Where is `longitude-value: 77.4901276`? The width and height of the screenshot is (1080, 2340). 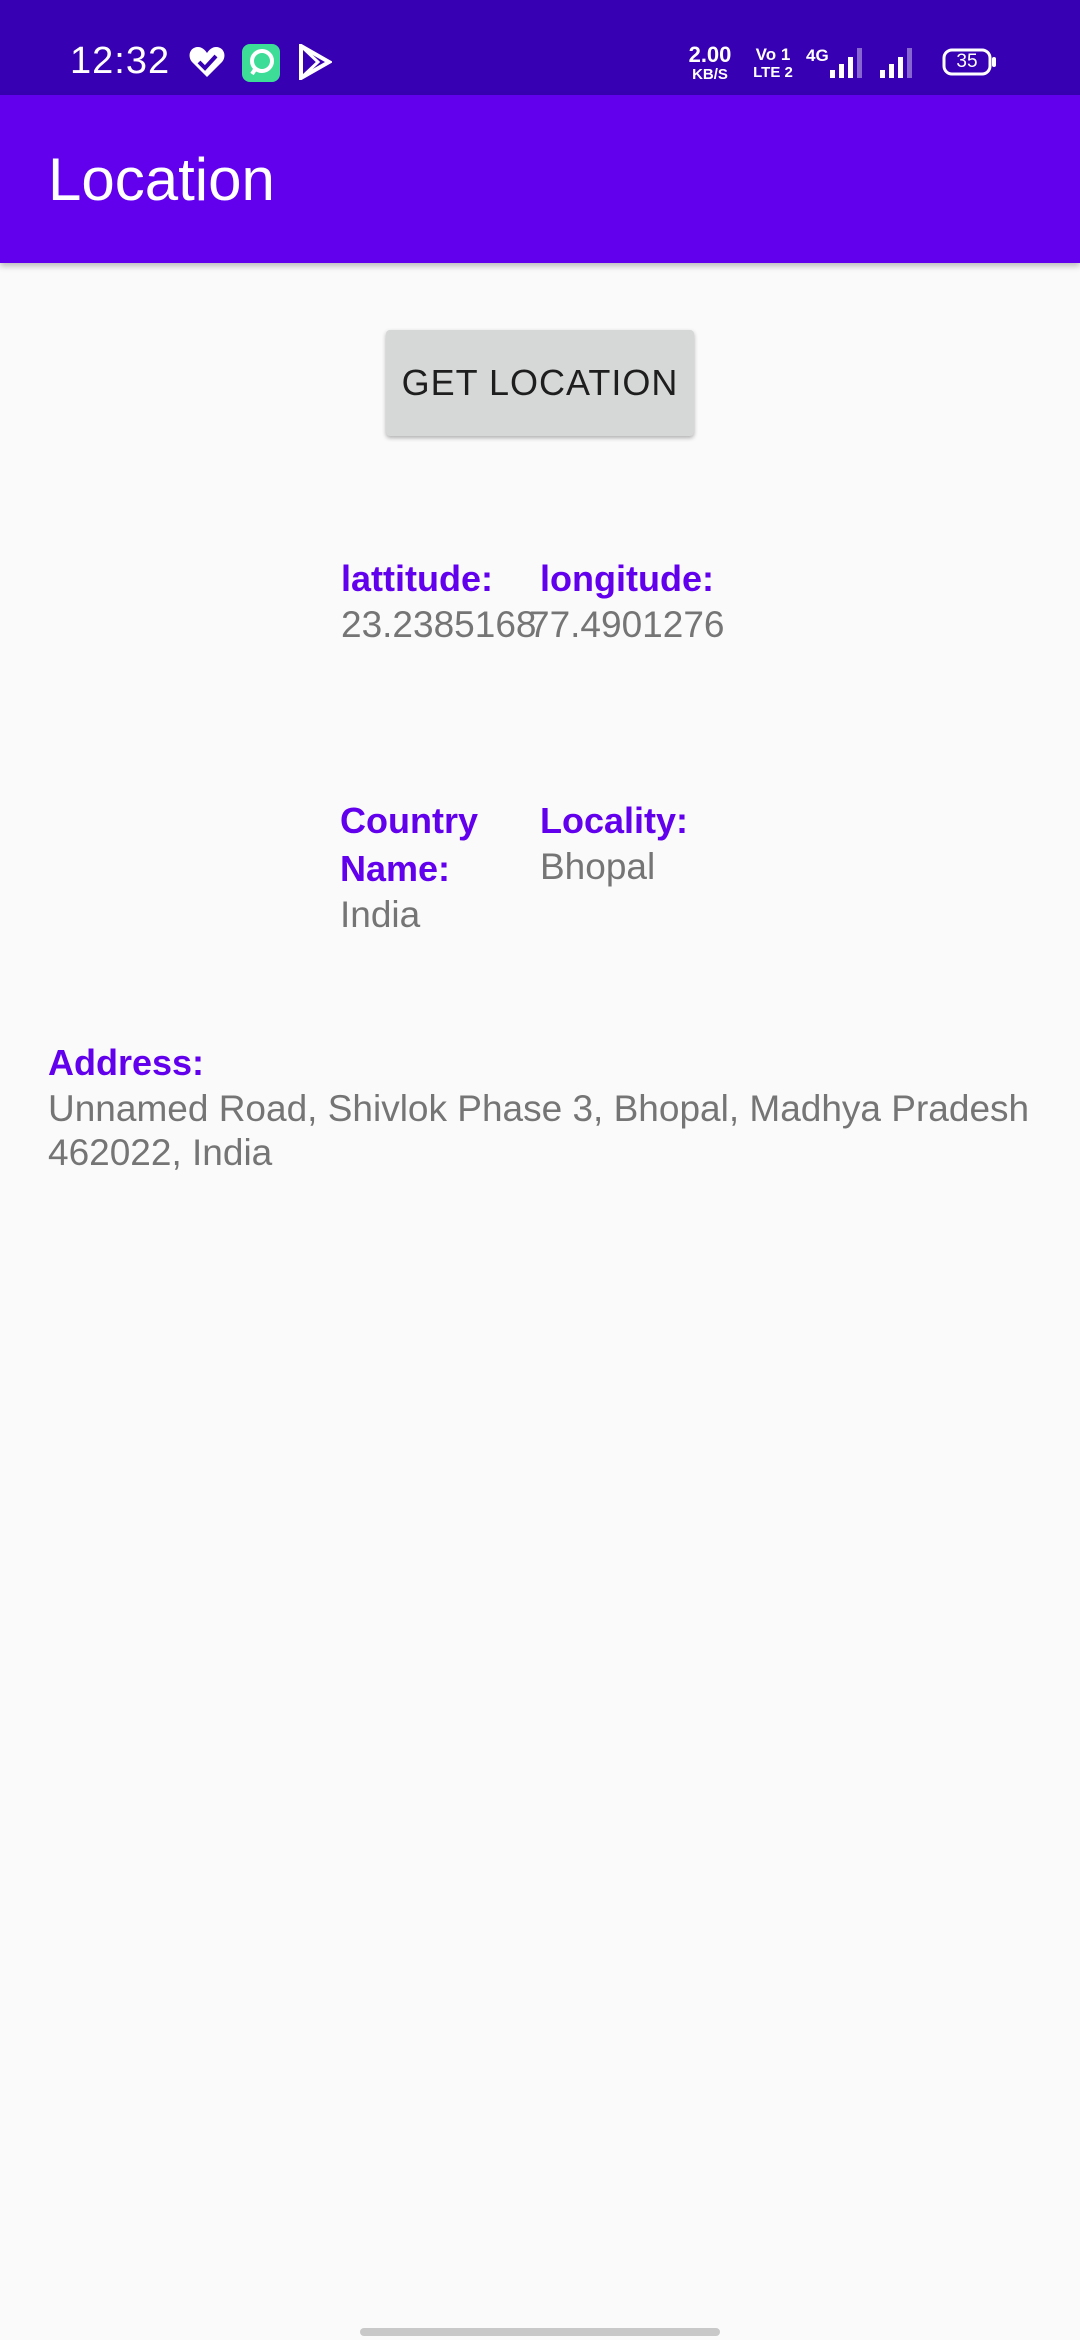 longitude-value: 77.4901276 is located at coordinates (627, 624).